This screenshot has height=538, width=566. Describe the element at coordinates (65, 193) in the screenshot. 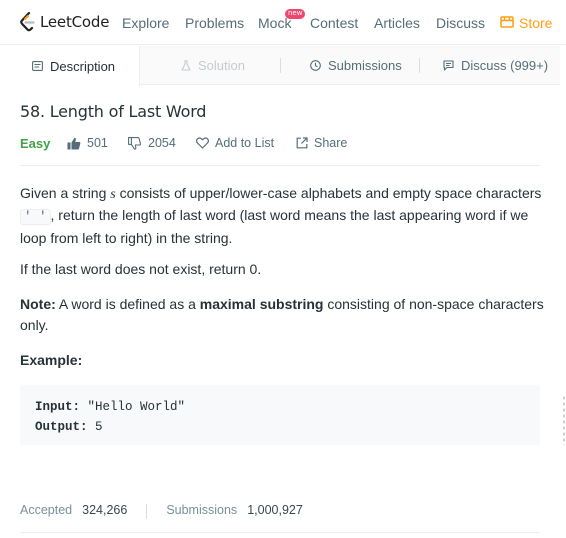

I see `p1-text-a: Given a string` at that location.